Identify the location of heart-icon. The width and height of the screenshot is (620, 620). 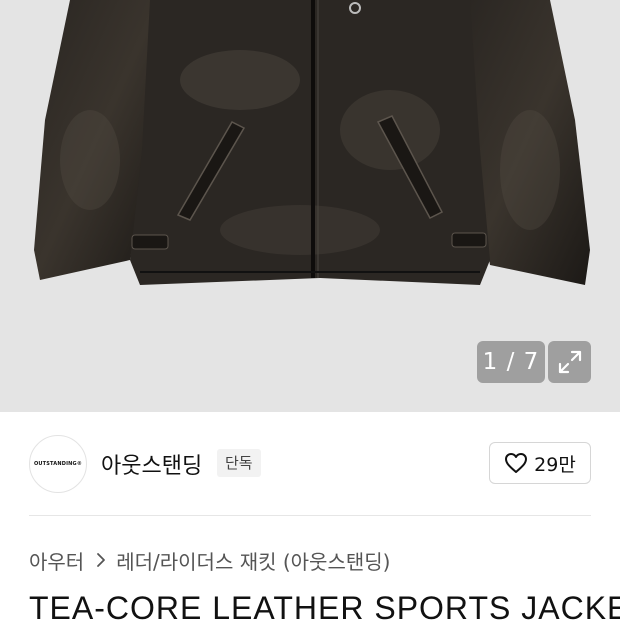
(516, 463).